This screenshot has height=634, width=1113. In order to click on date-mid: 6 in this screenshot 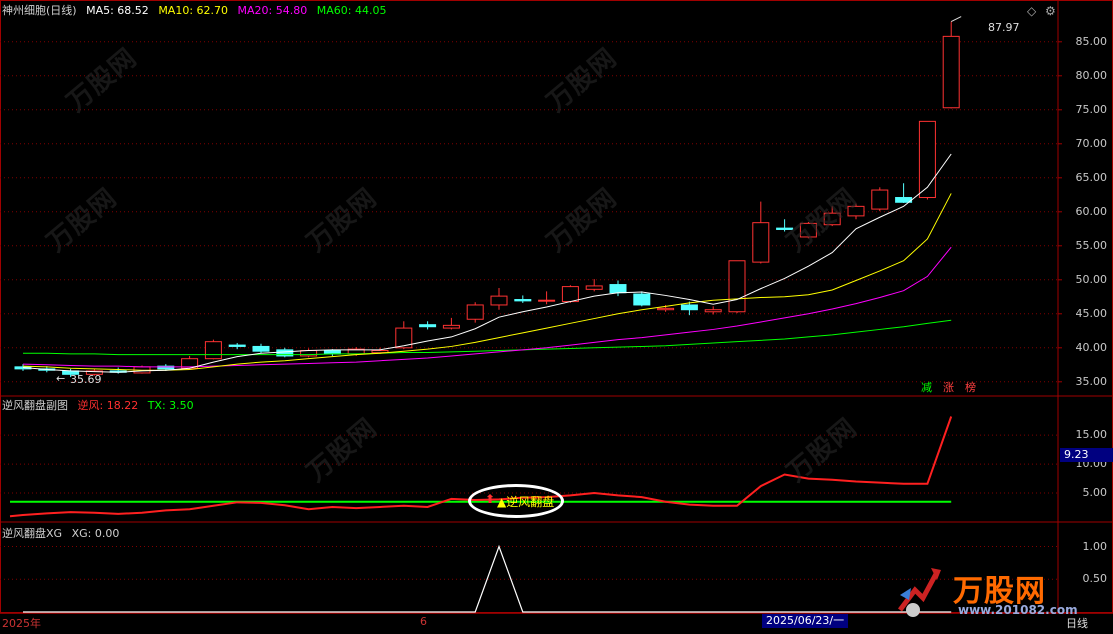, I will do `click(423, 621)`.